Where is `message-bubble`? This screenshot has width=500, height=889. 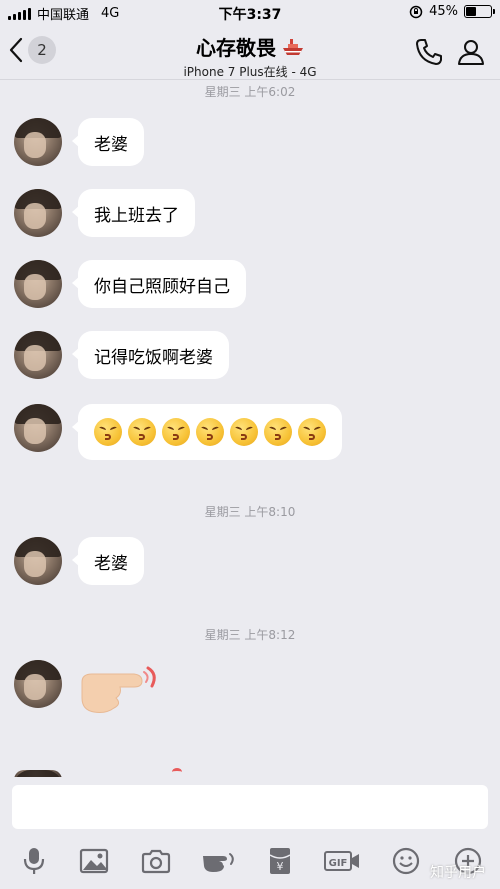
message-bubble is located at coordinates (207, 432).